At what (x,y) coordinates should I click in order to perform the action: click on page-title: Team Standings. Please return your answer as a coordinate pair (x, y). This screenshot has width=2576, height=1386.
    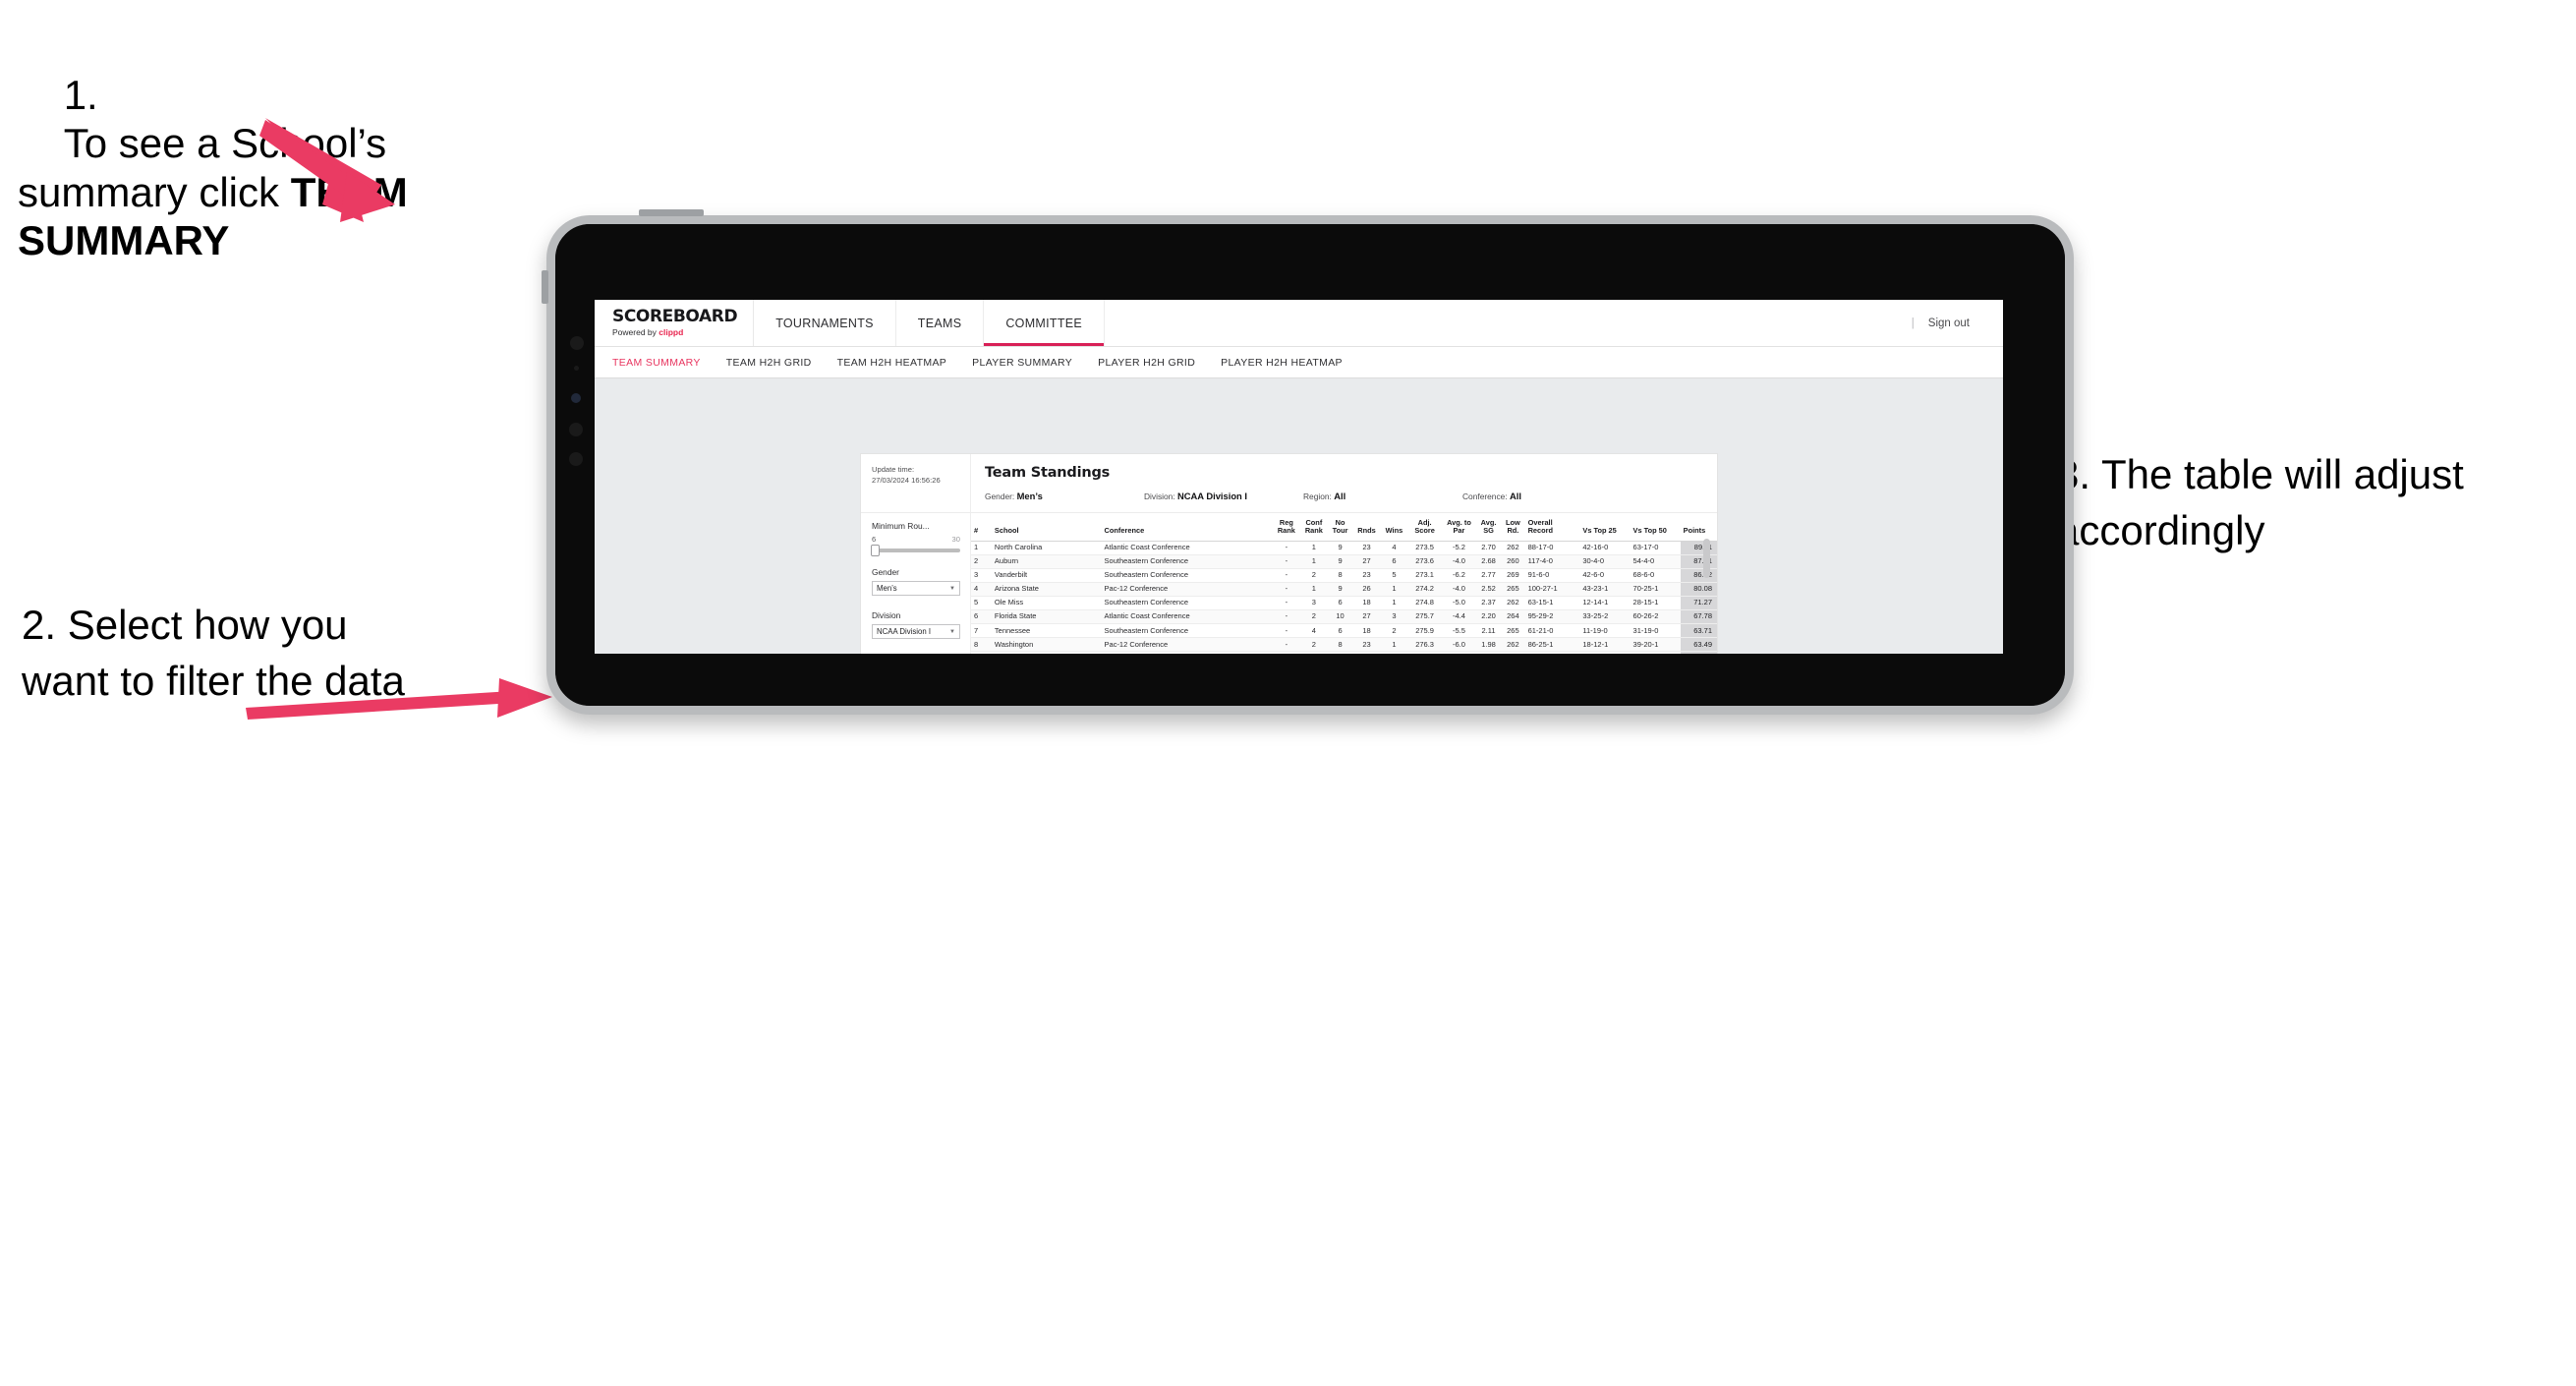
    Looking at the image, I should click on (1048, 473).